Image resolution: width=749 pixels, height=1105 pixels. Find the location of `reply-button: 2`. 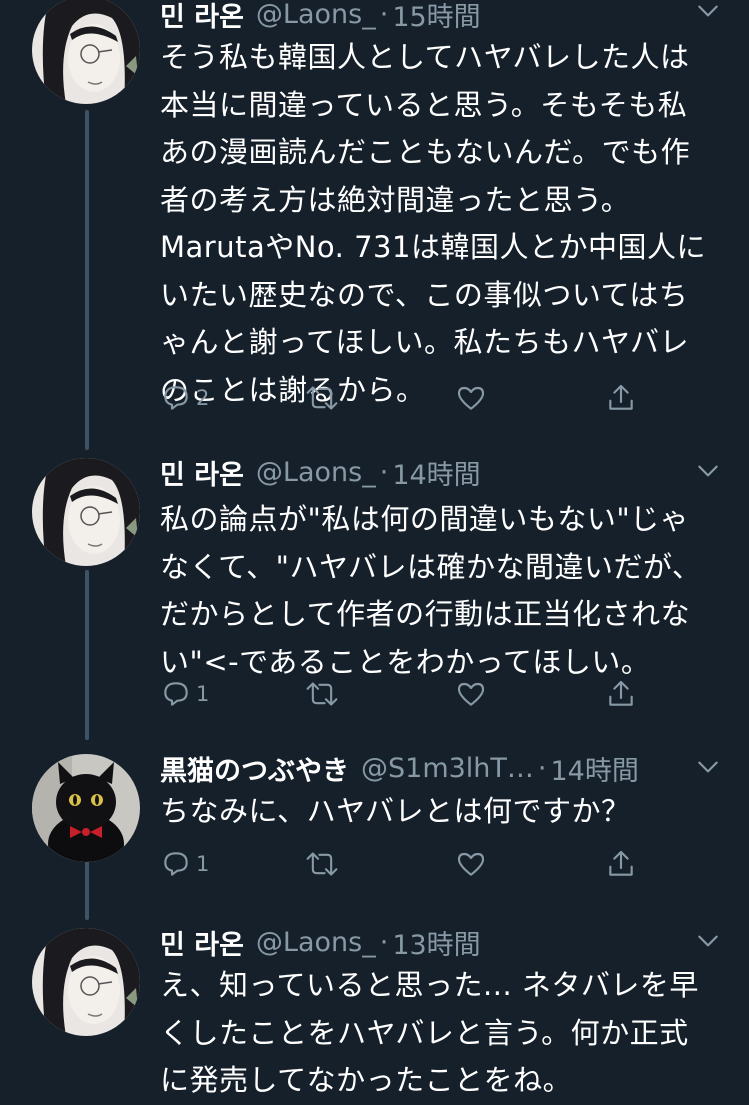

reply-button: 2 is located at coordinates (184, 398).